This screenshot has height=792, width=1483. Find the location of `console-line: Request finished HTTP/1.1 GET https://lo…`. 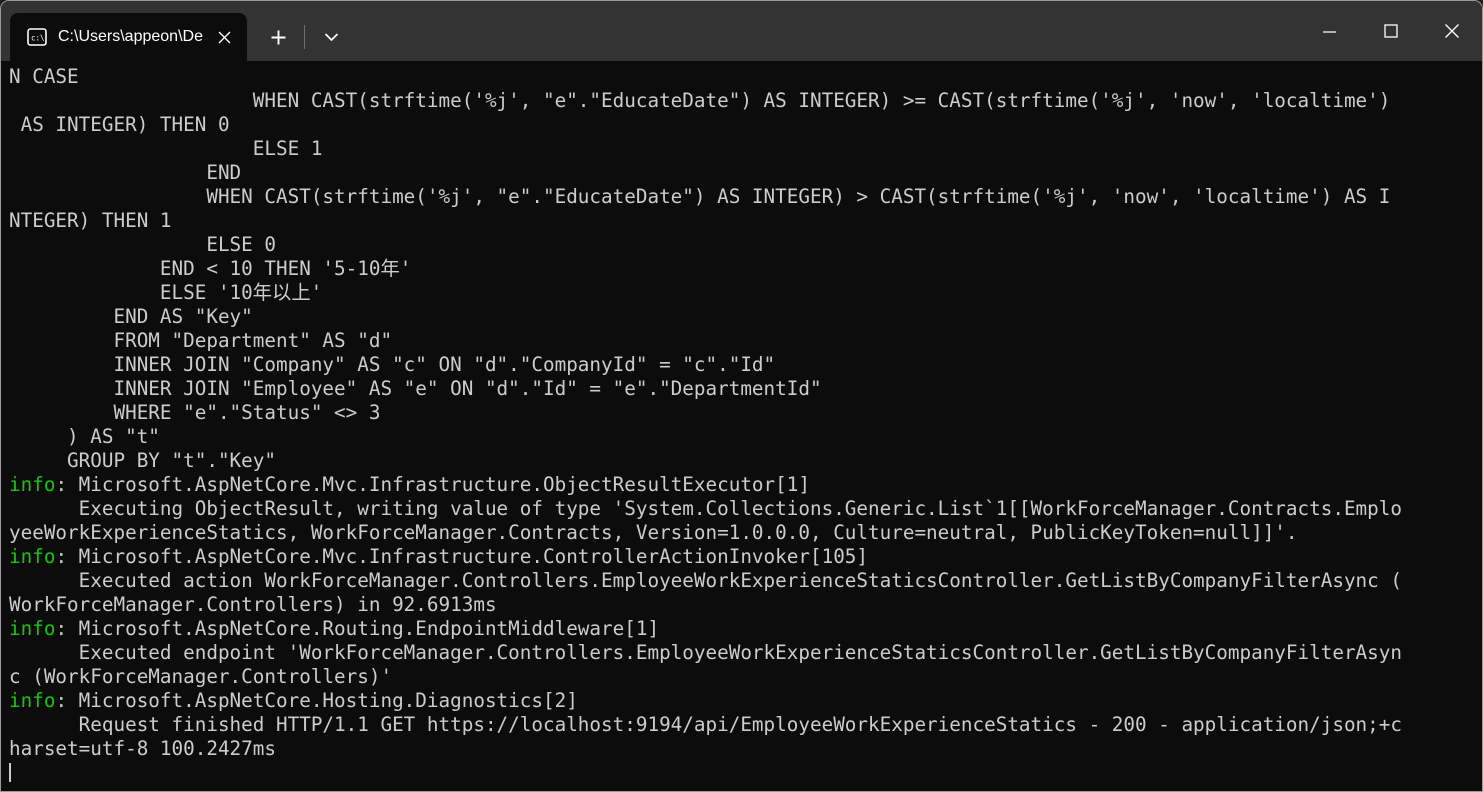

console-line: Request finished HTTP/1.1 GET https://lo… is located at coordinates (705, 724).